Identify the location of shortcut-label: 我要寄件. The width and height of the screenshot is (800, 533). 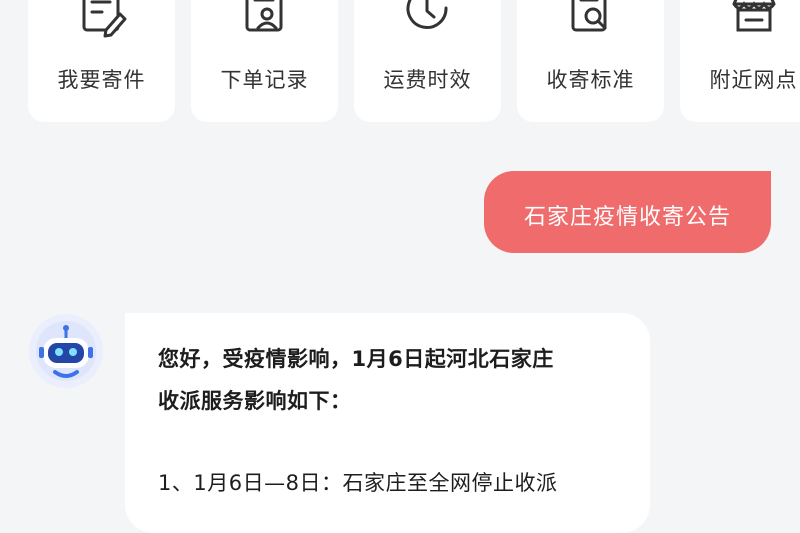
(101, 80).